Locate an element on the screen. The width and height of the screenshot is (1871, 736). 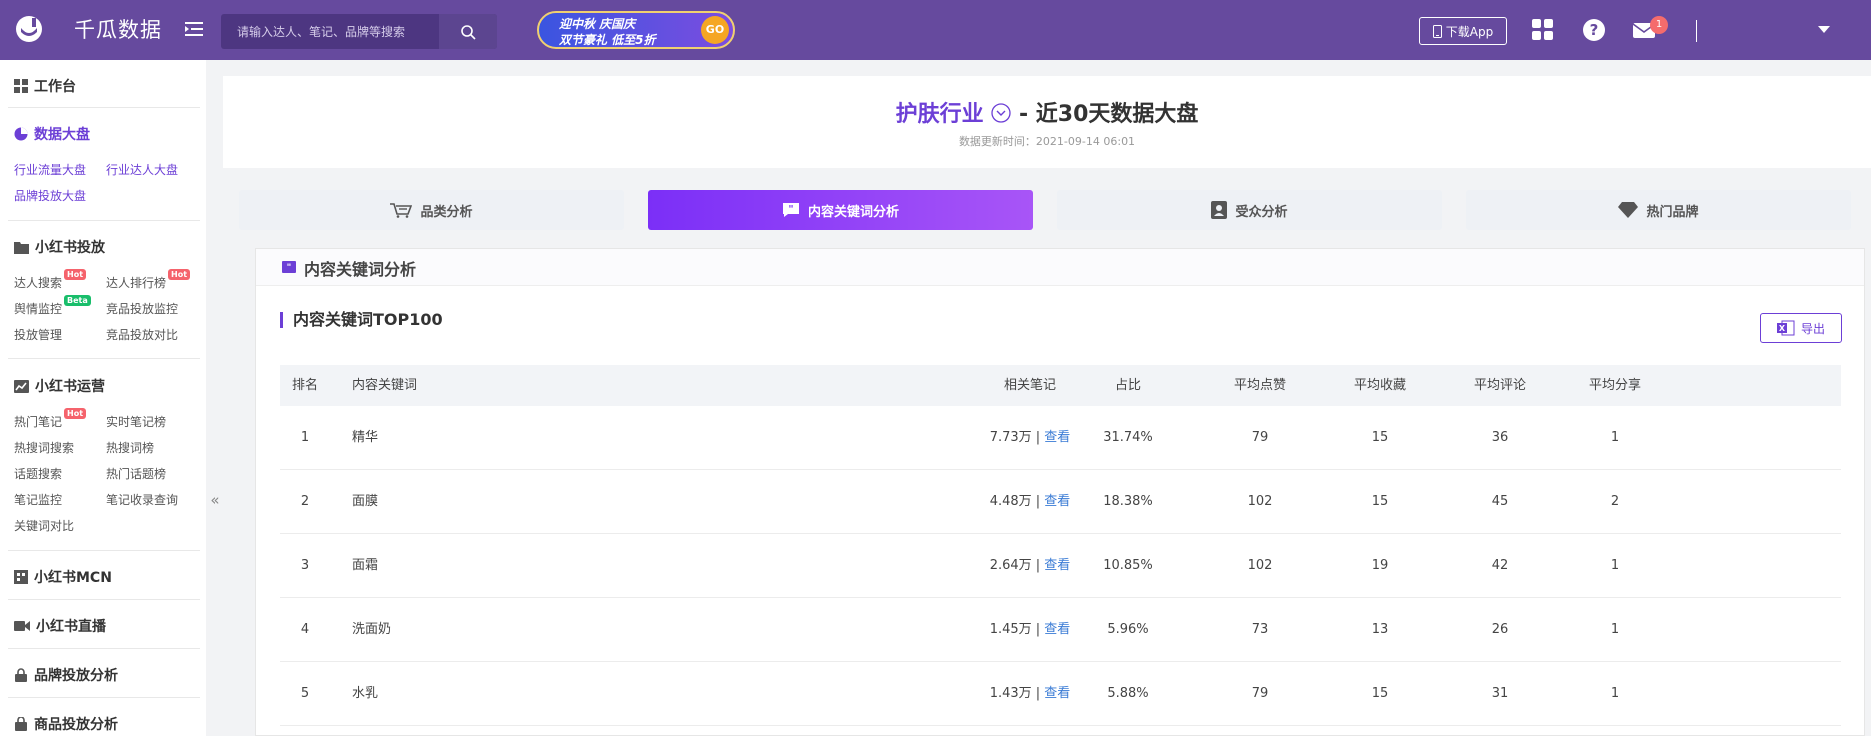
sidebar-item-label: 小红书MCN is located at coordinates (73, 578).